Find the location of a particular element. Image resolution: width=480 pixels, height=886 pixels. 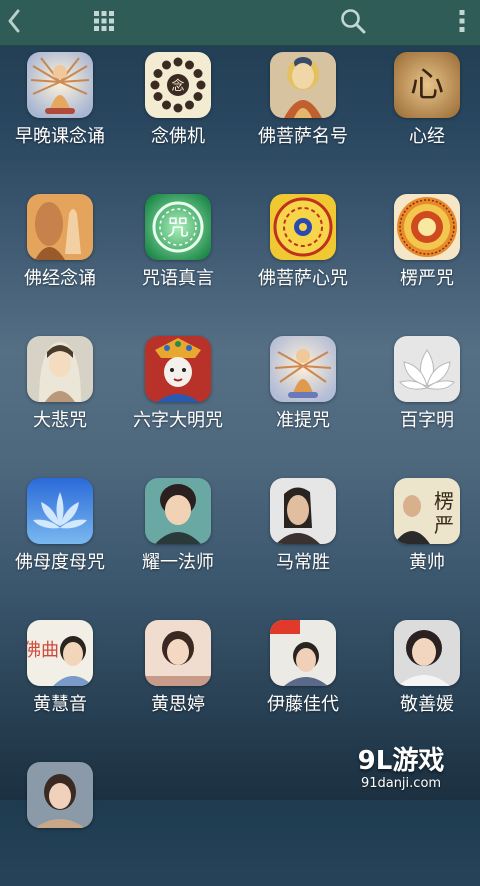

app-item-sutra-chant: 佛经念诵 is located at coordinates (60, 253).